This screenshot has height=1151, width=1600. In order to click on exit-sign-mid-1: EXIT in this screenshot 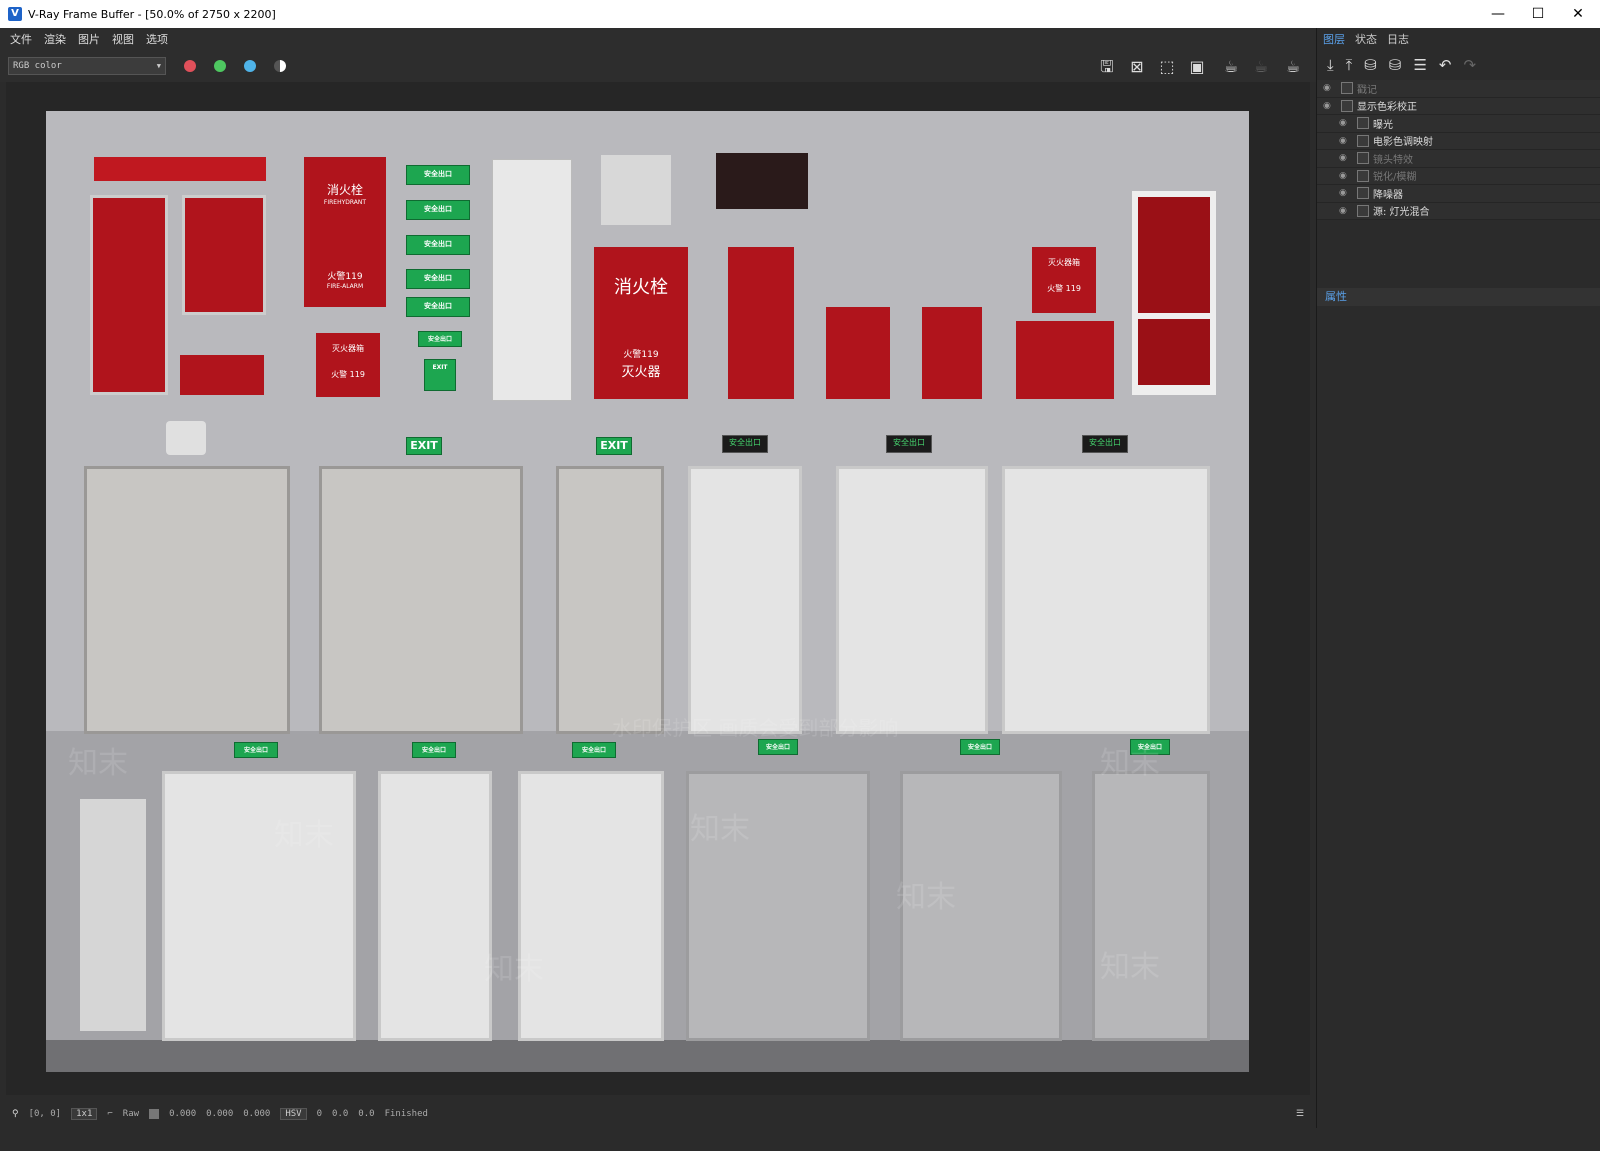, I will do `click(424, 446)`.